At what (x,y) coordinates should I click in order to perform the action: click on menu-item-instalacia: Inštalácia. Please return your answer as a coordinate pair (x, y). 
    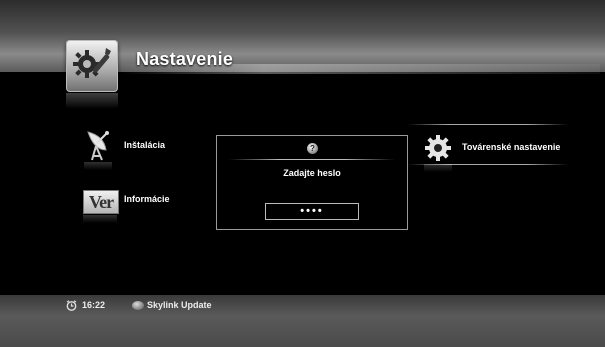
    Looking at the image, I should click on (144, 149).